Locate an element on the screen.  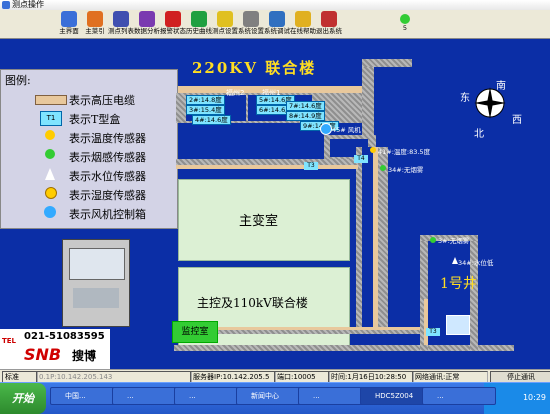
legend-item: 表示湿度传感器 is located at coordinates (90, 194).